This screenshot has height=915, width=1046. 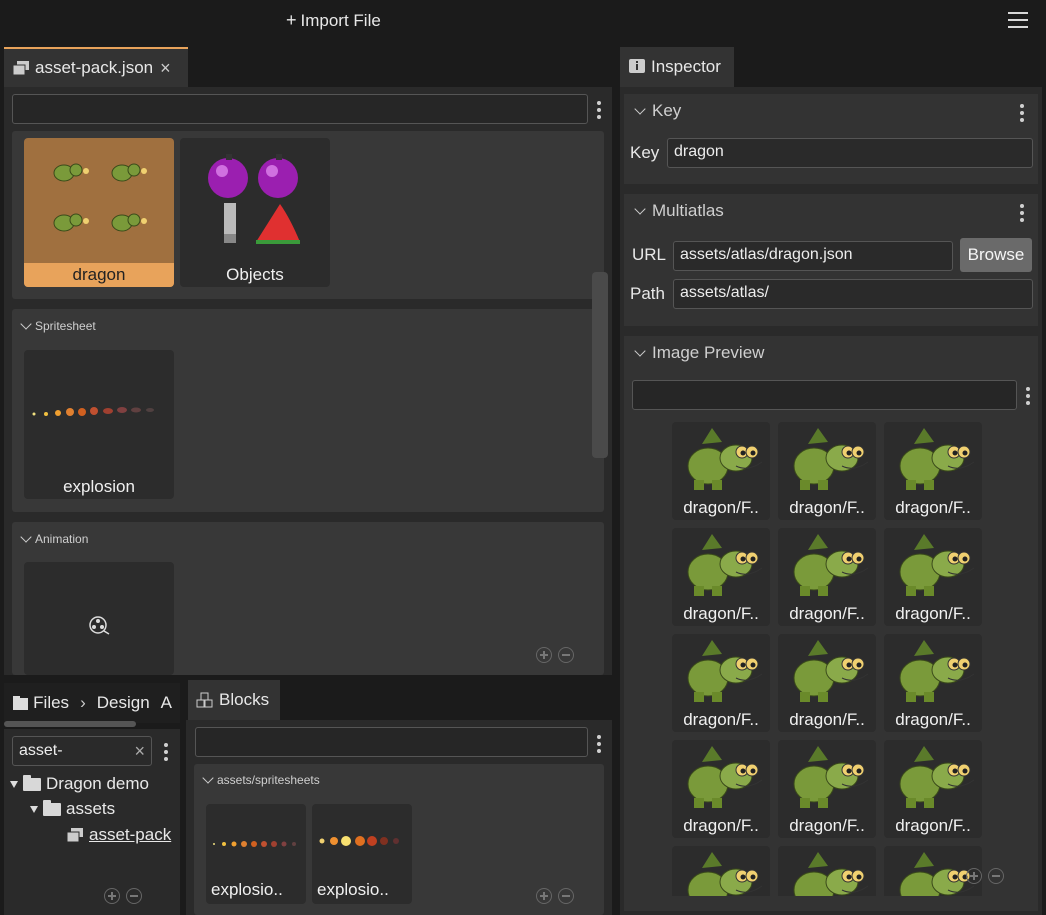 What do you see at coordinates (123, 703) in the screenshot?
I see `breadcrumb-design: Design` at bounding box center [123, 703].